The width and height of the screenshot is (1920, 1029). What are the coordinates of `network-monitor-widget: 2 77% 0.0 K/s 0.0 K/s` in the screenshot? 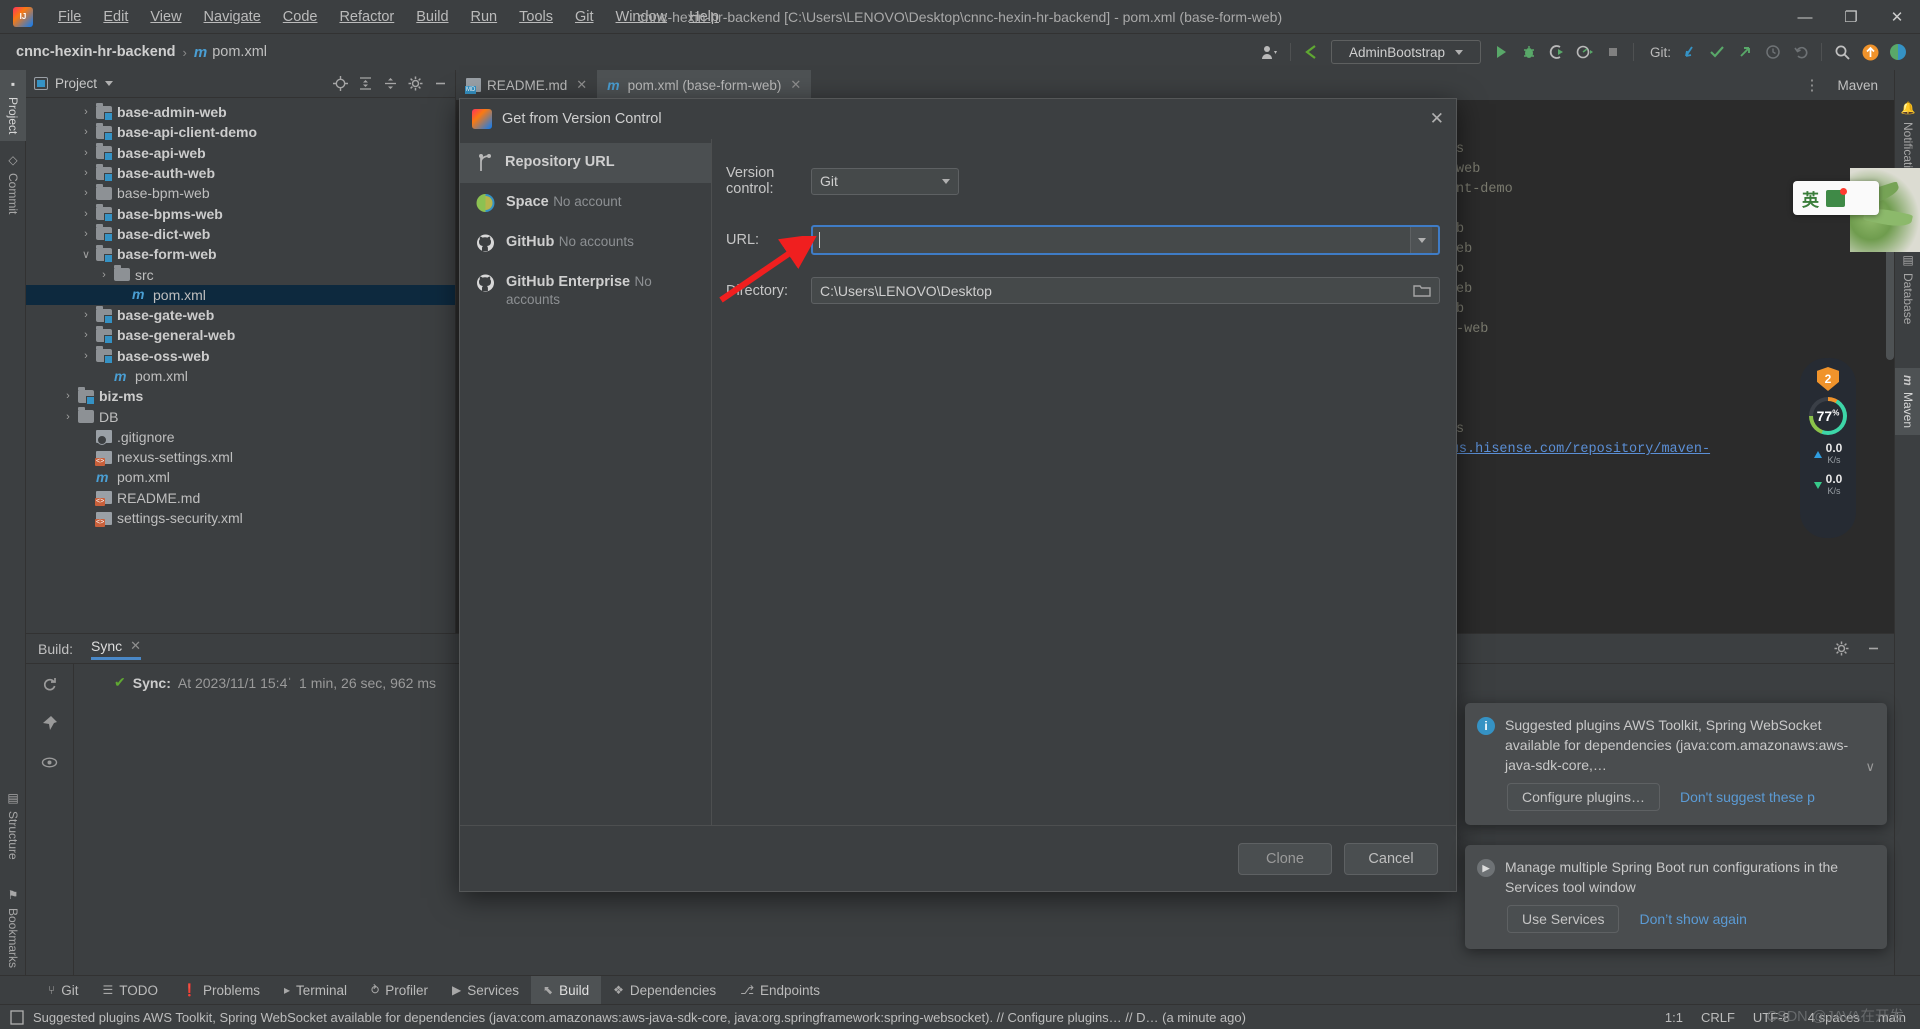 It's located at (1828, 448).